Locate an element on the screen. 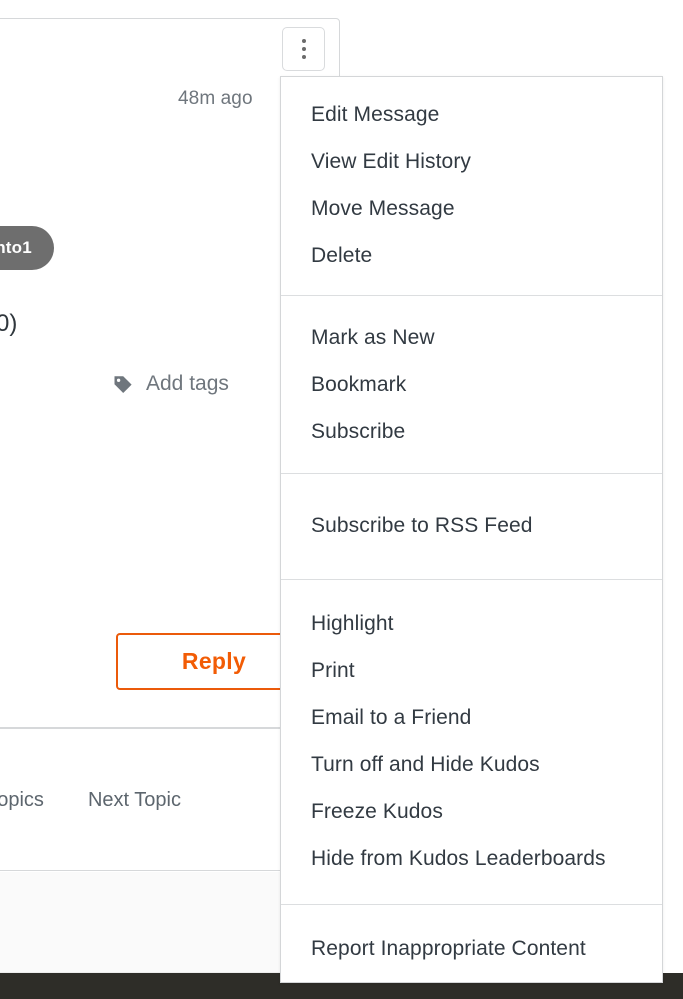  menu-group: Subscribe to RSS Feed is located at coordinates (471, 526).